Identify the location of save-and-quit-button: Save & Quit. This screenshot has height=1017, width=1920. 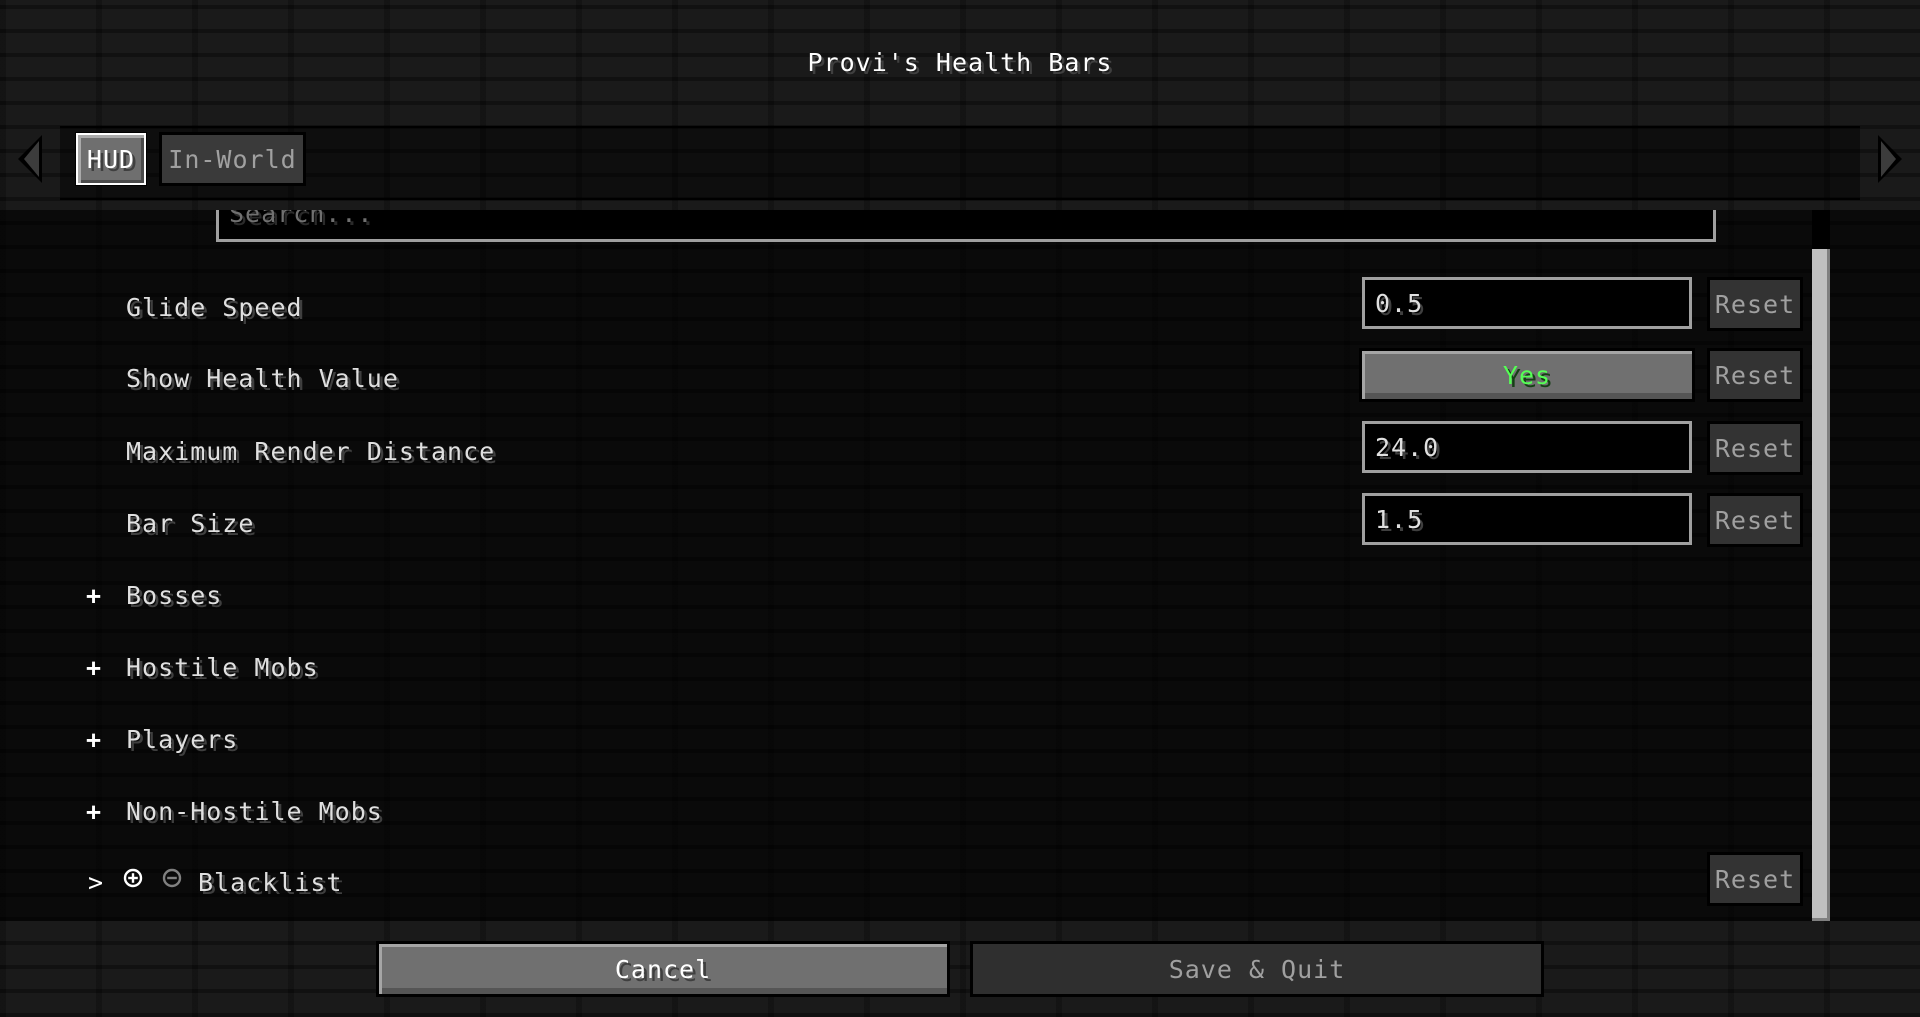
(1257, 969).